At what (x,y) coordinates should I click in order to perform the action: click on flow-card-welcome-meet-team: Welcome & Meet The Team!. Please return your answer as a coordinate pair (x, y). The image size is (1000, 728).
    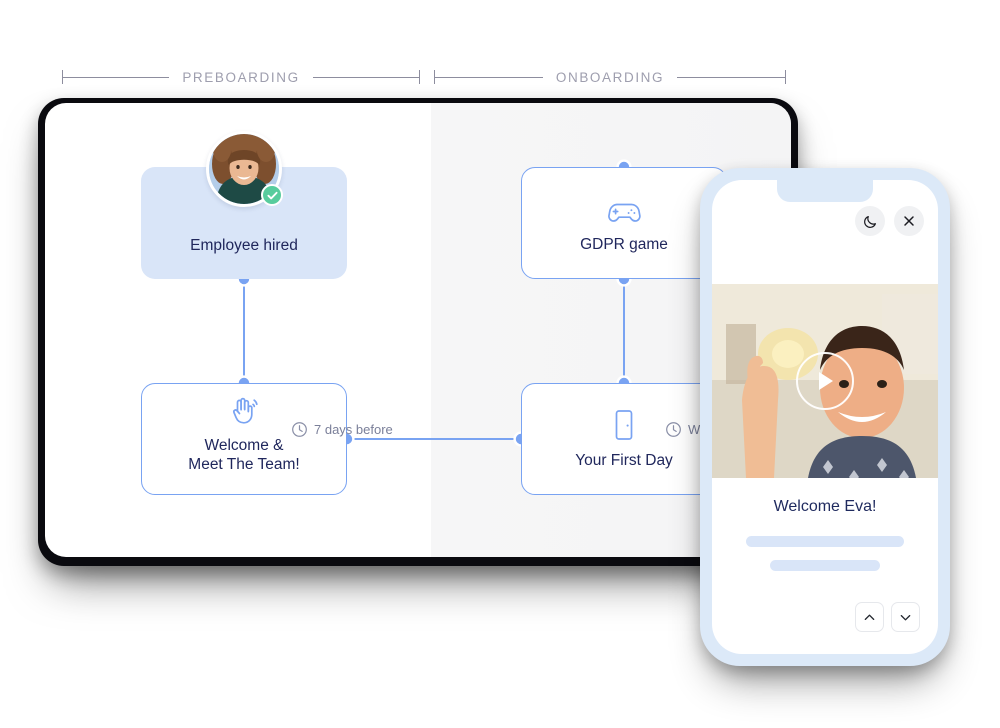
    Looking at the image, I should click on (244, 439).